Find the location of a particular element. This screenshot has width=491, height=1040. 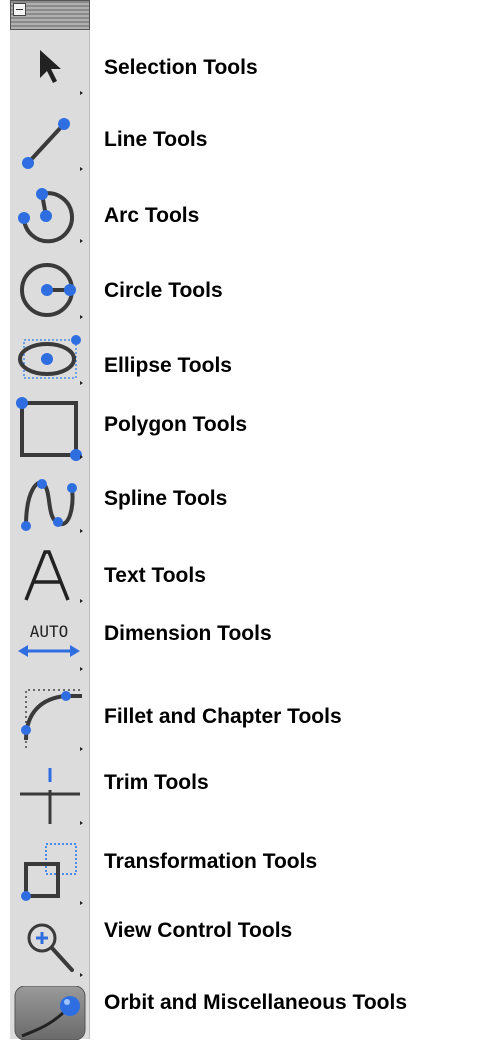

polygon-icon is located at coordinates (49, 429).